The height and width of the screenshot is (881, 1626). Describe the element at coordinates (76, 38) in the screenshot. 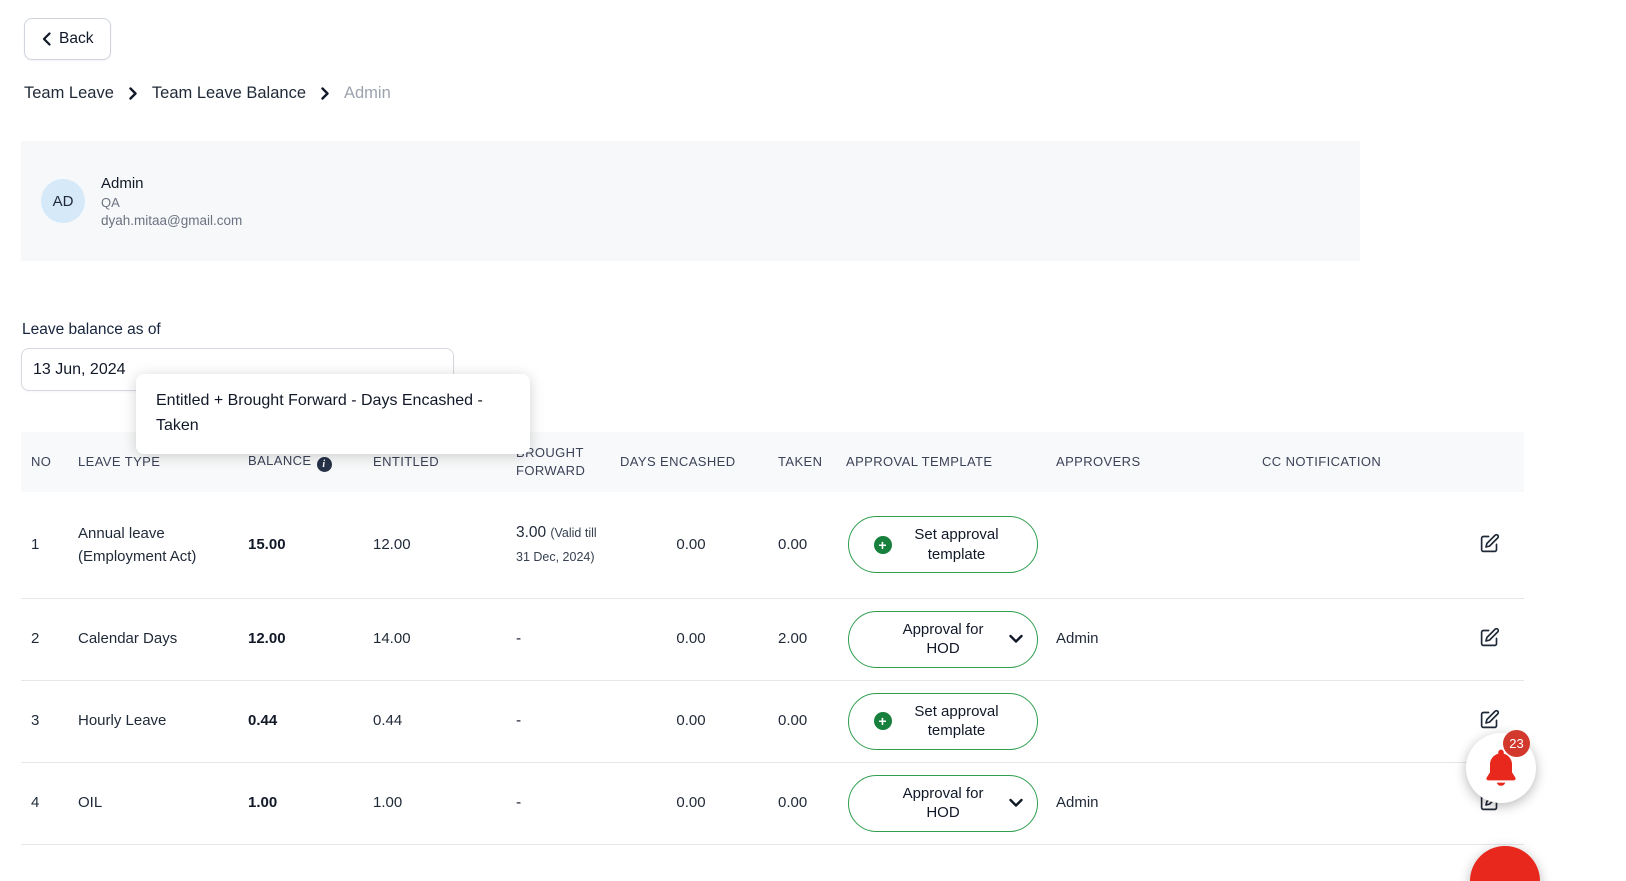

I see `back-label: Back` at that location.